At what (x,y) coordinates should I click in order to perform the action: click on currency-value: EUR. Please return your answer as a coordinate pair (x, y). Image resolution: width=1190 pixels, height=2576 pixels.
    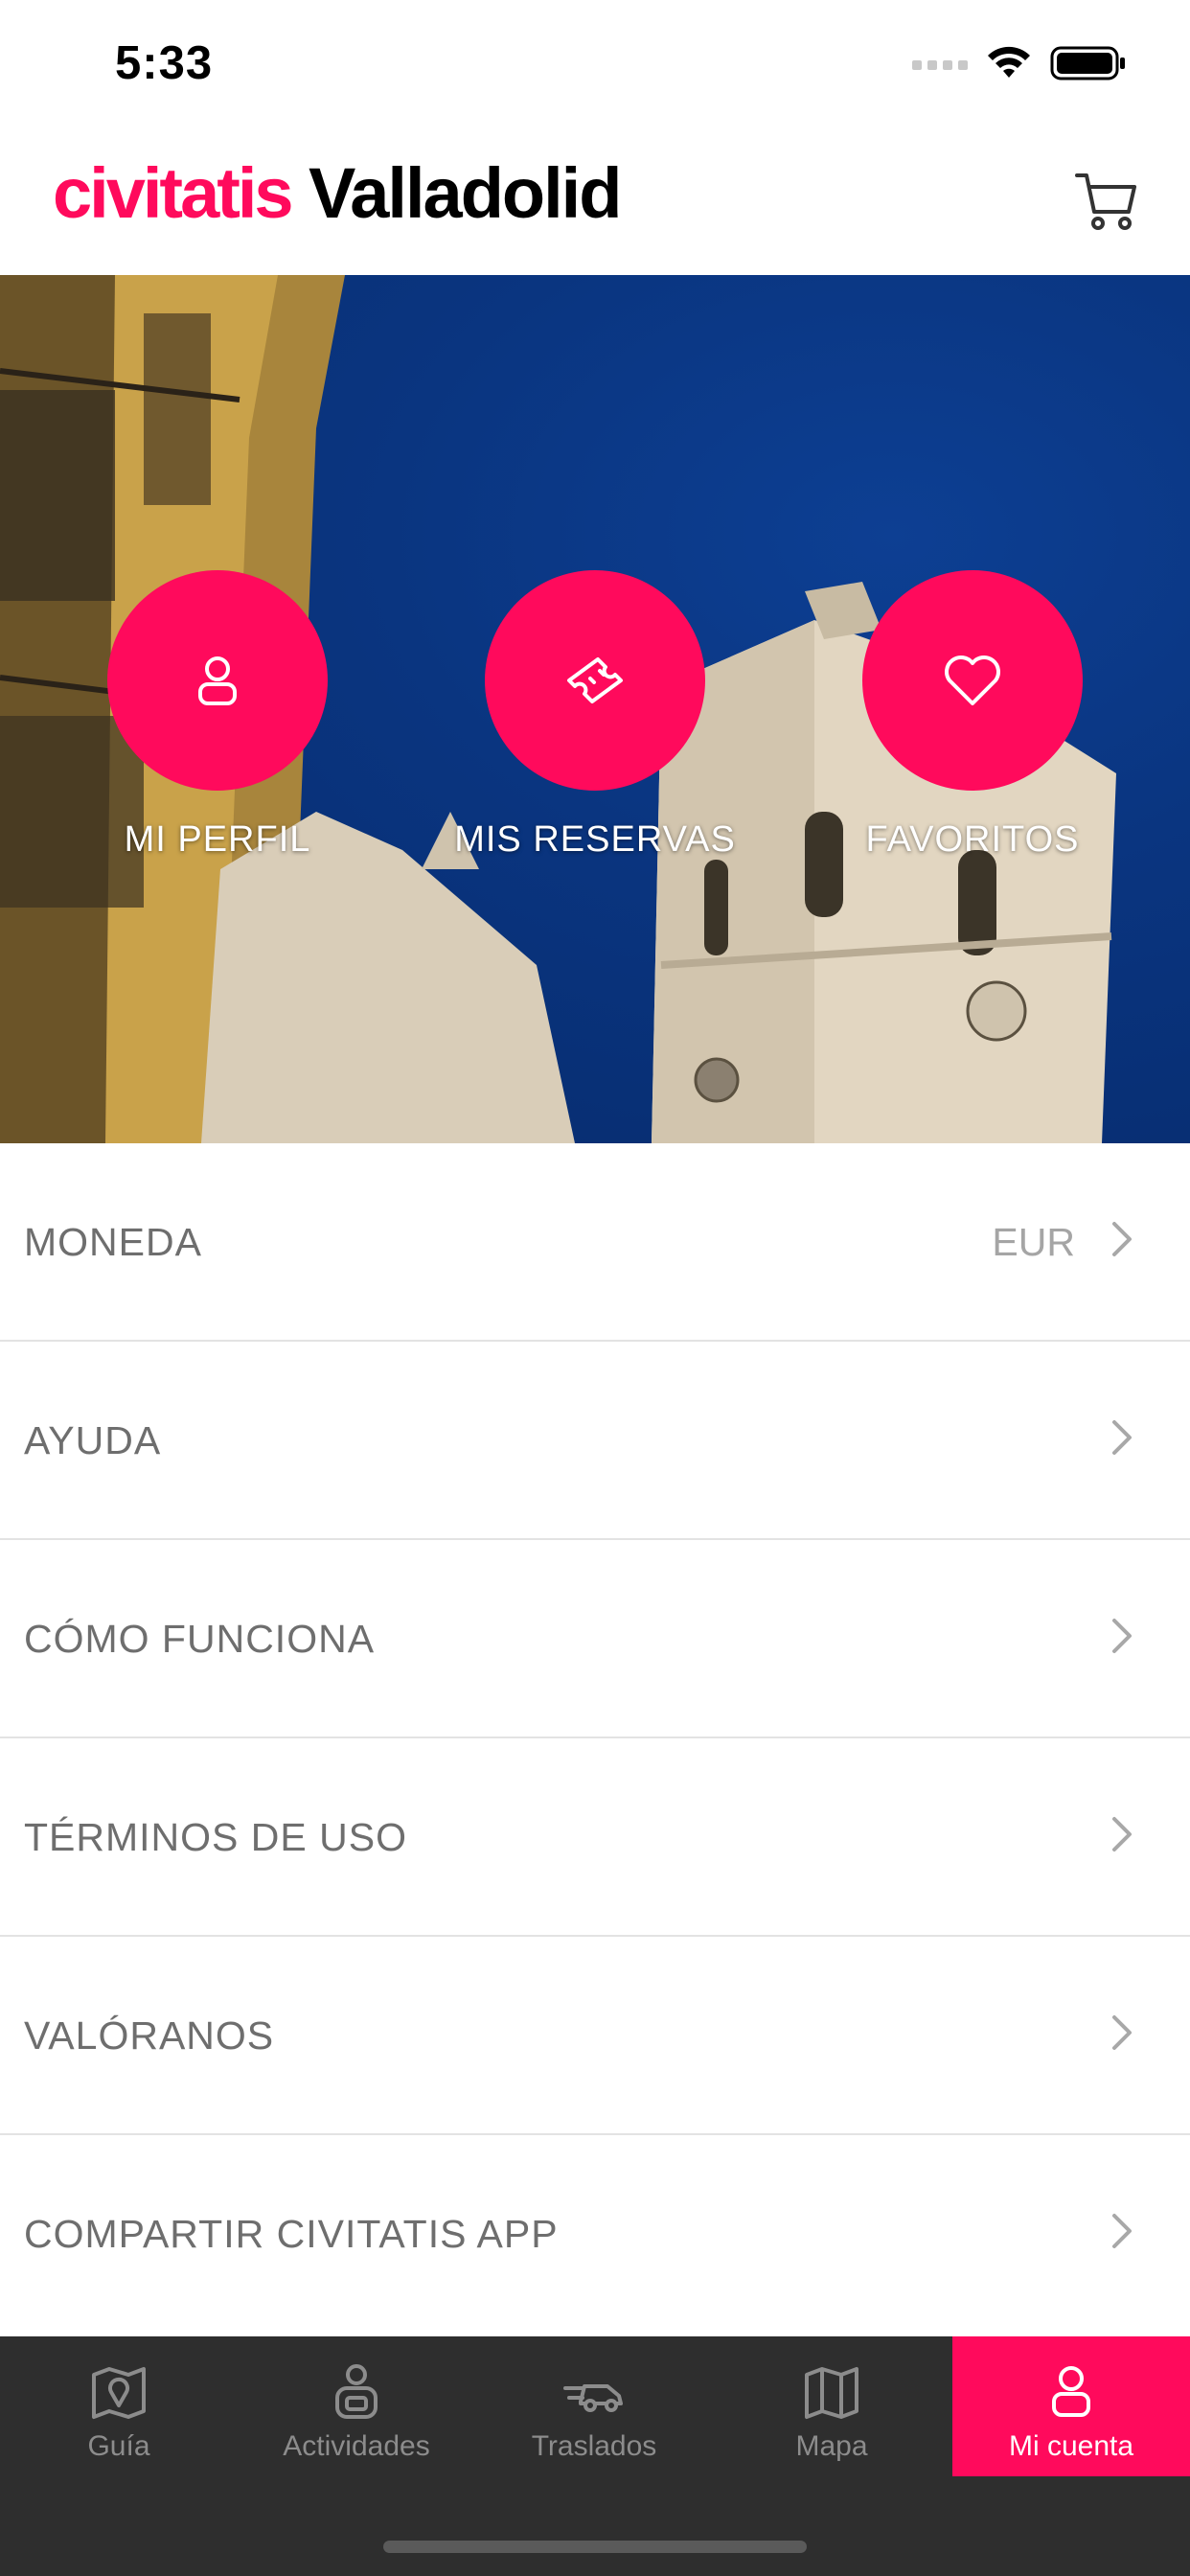
    Looking at the image, I should click on (1034, 1242).